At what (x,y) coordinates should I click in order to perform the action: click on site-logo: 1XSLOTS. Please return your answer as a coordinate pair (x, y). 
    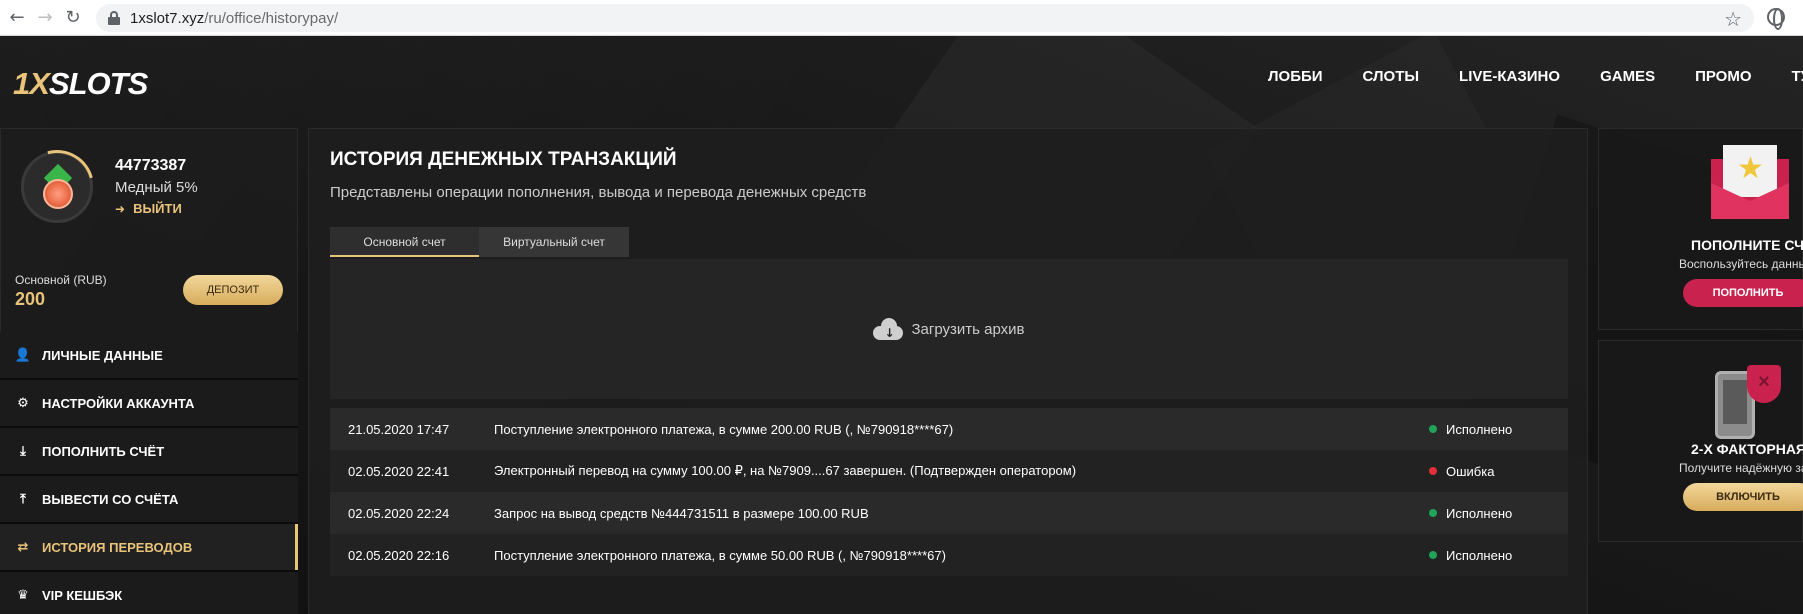
    Looking at the image, I should click on (80, 84).